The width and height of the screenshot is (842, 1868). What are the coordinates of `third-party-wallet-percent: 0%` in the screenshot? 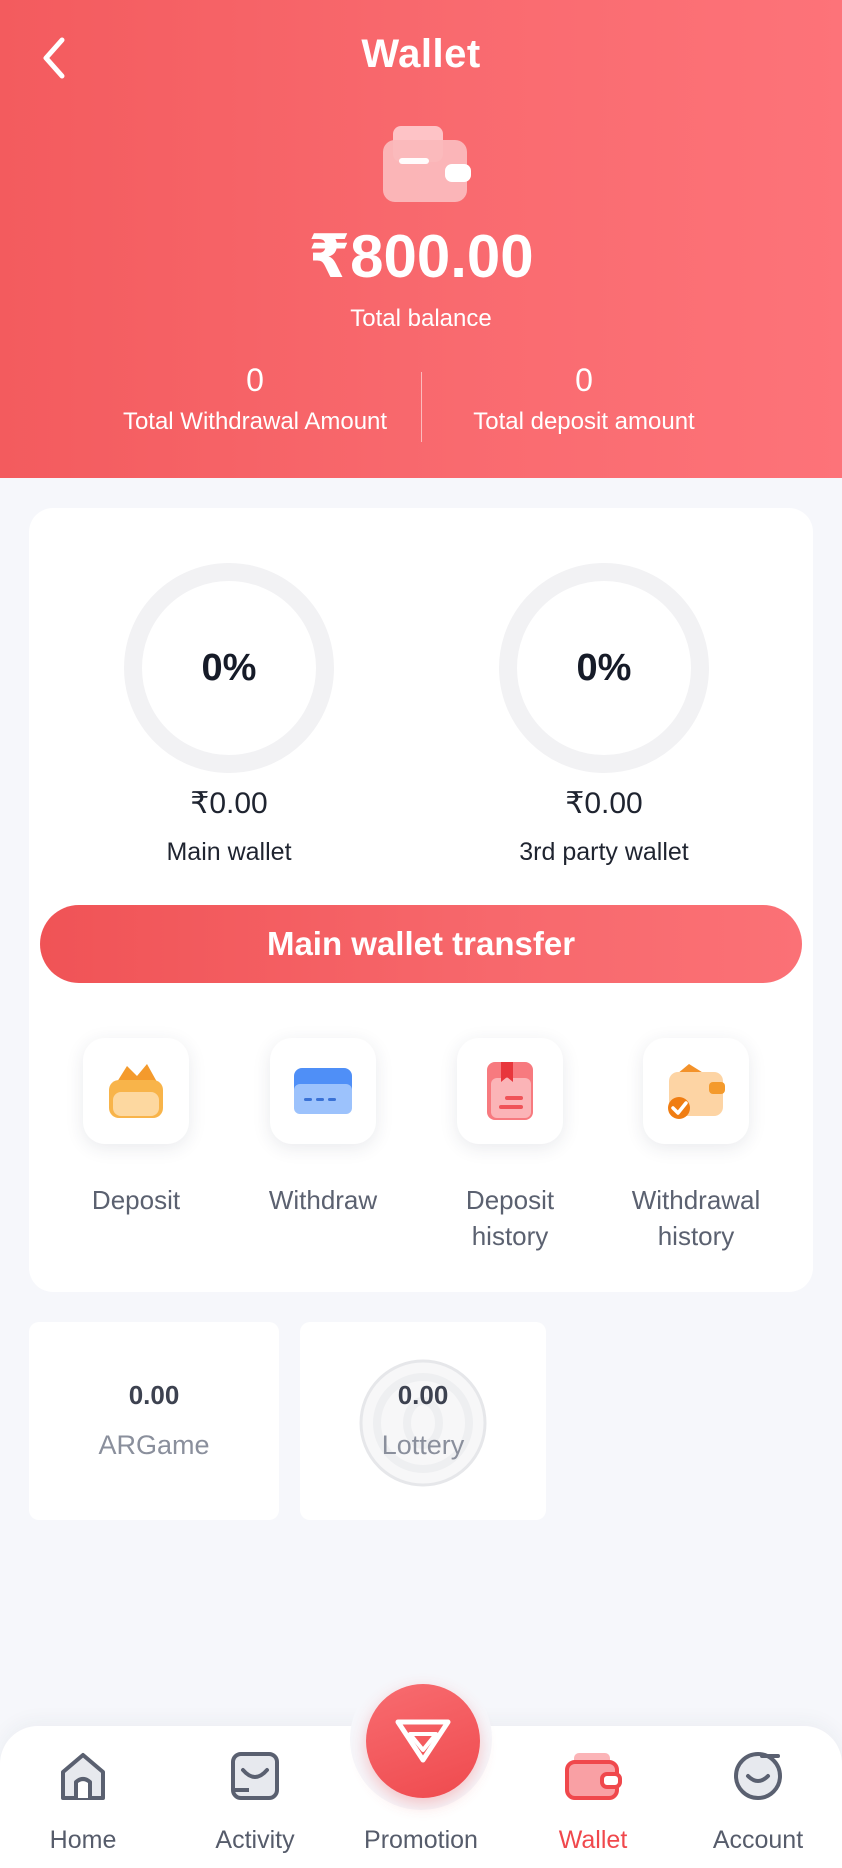 It's located at (604, 667).